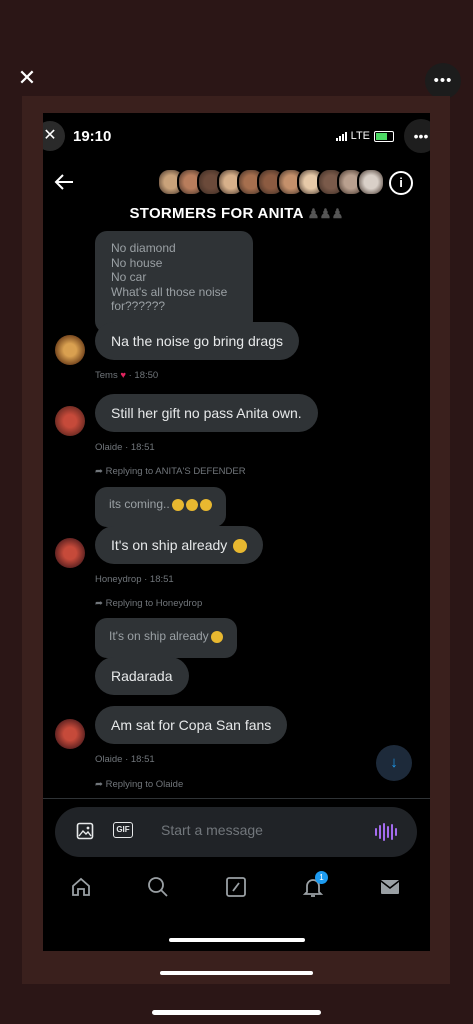 The width and height of the screenshot is (473, 1024). What do you see at coordinates (65, 183) in the screenshot?
I see `back-arrow-icon` at bounding box center [65, 183].